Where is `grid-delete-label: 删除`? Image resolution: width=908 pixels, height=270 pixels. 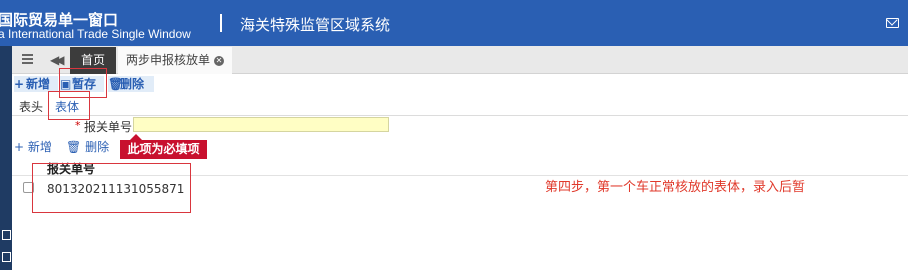 grid-delete-label: 删除 is located at coordinates (97, 147).